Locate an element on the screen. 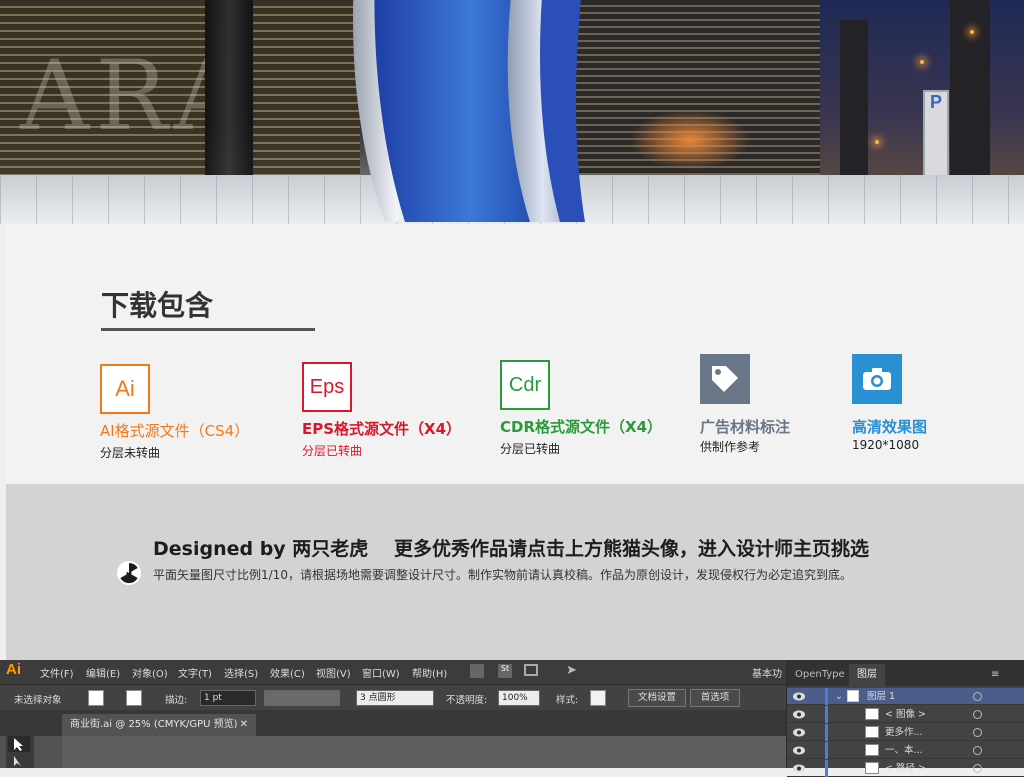 This screenshot has width=1024, height=777. format-eps: Eps EPS格式源文件（X4） 分层已转曲 is located at coordinates (381, 410).